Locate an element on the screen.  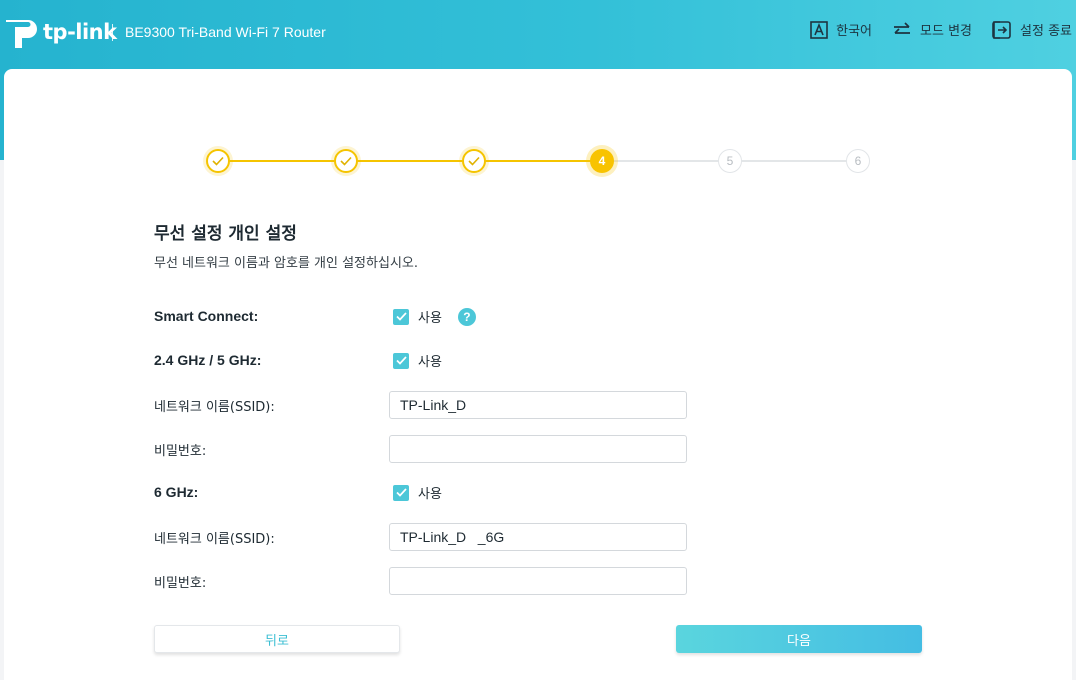
help-icon: ? is located at coordinates (466, 316).